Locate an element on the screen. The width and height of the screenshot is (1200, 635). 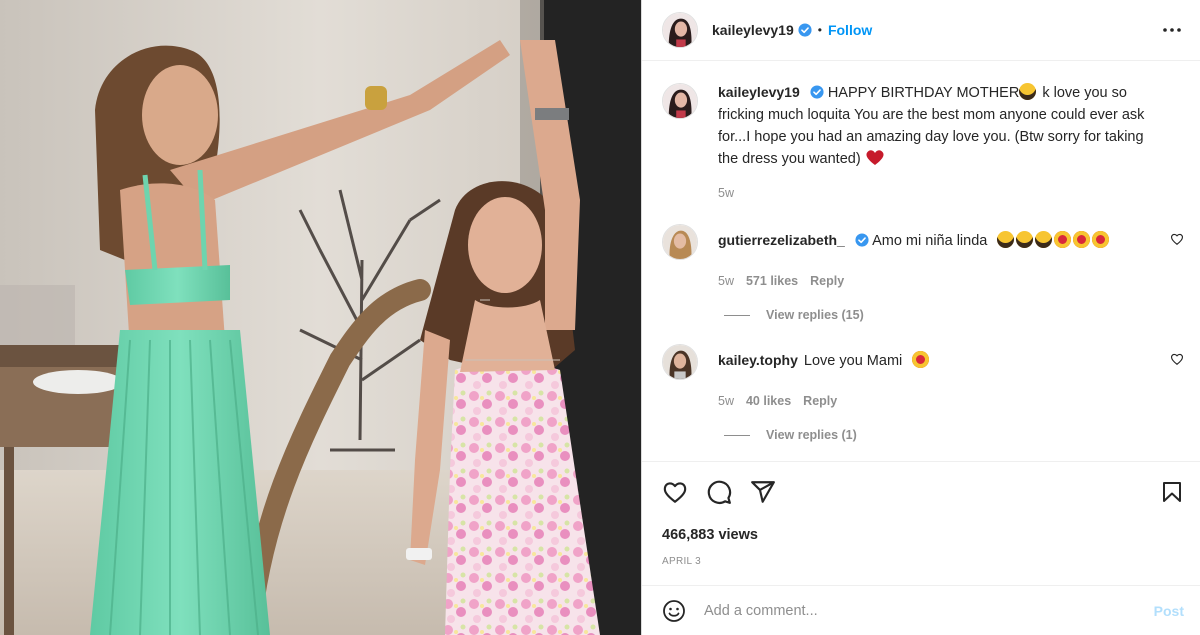
emoji-icon is located at coordinates (674, 611).